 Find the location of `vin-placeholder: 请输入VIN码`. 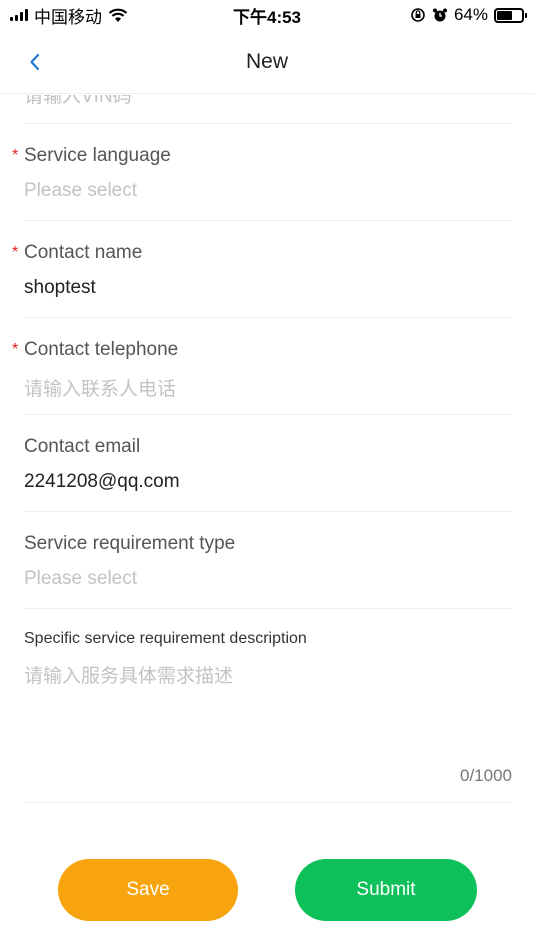

vin-placeholder: 请输入VIN码 is located at coordinates (78, 101).